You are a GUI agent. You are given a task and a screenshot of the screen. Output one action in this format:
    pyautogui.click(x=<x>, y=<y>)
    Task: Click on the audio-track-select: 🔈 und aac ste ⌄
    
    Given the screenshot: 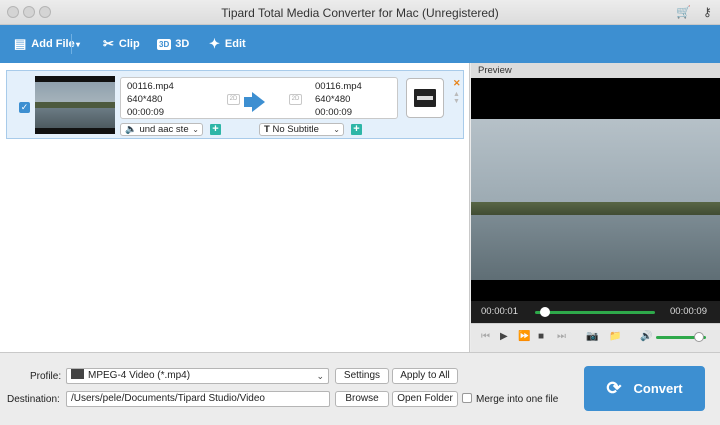 What is the action you would take?
    pyautogui.click(x=161, y=129)
    